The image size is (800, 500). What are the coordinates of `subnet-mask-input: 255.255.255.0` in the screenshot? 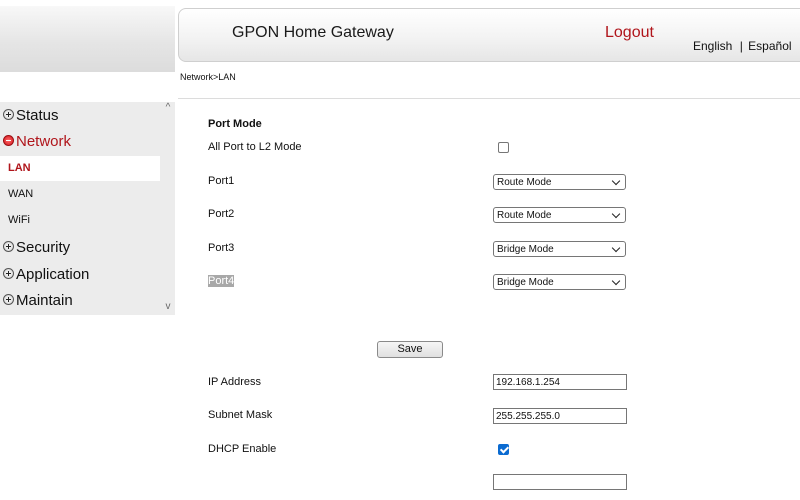 It's located at (560, 416).